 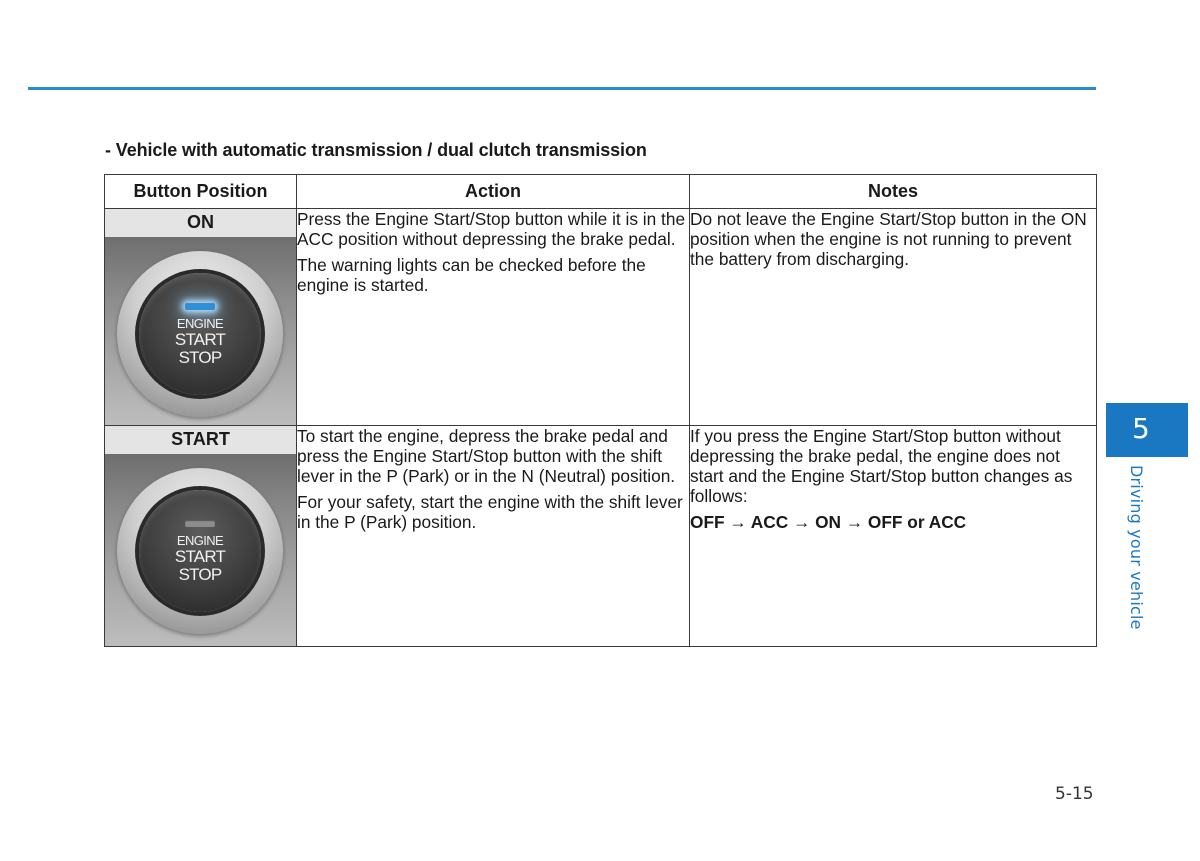 I want to click on chapter-title: Driving your vehicle, so click(x=1137, y=547).